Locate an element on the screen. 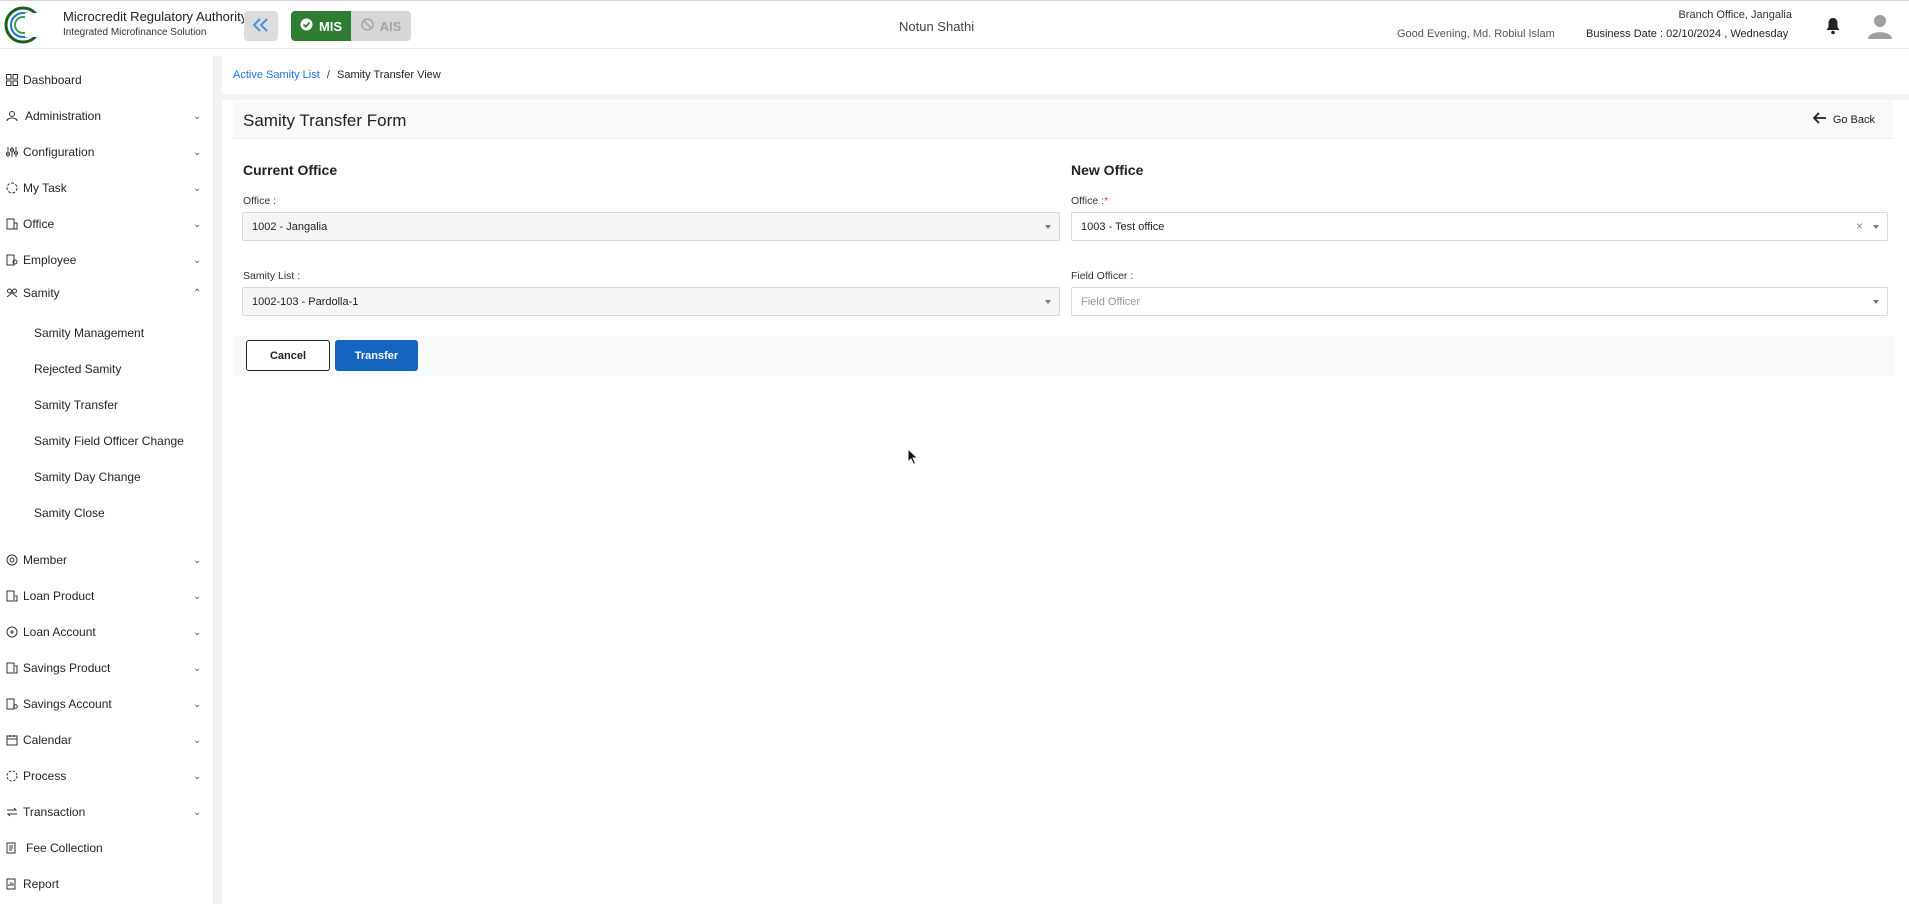  notification-bell-icon is located at coordinates (1833, 27).